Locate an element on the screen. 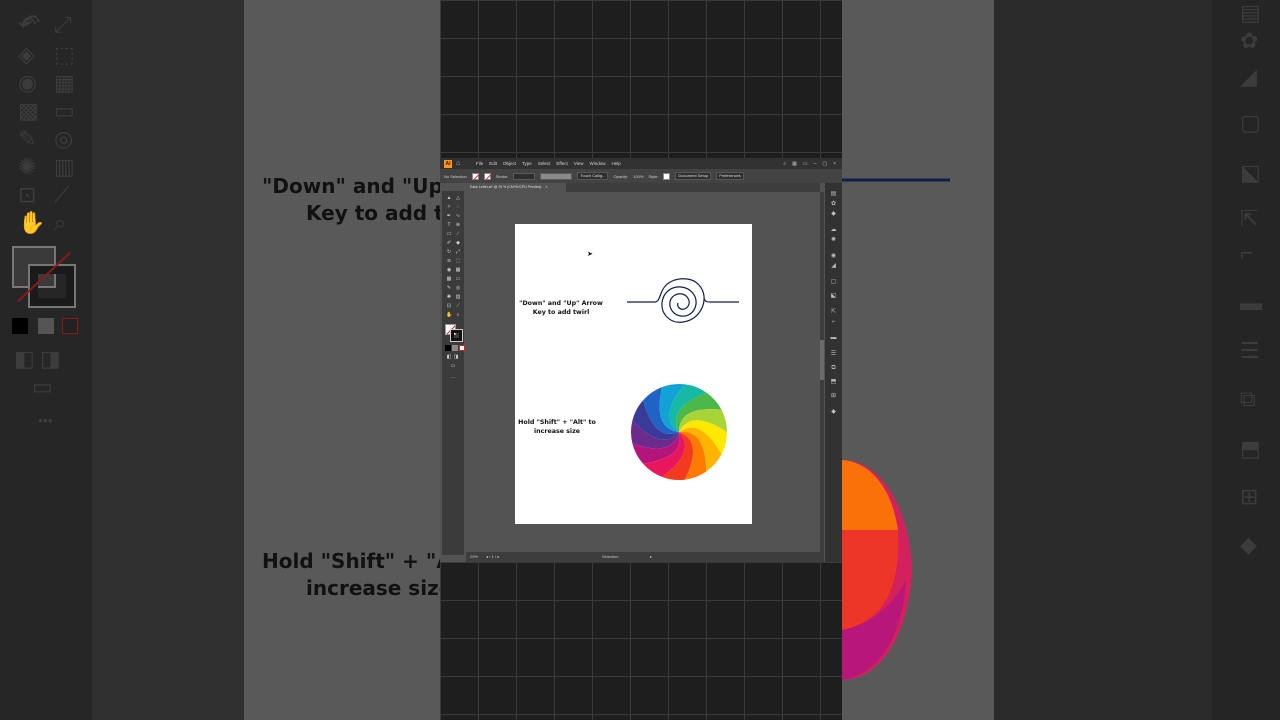  rectangle-tool-icon: ▭ is located at coordinates (449, 234).